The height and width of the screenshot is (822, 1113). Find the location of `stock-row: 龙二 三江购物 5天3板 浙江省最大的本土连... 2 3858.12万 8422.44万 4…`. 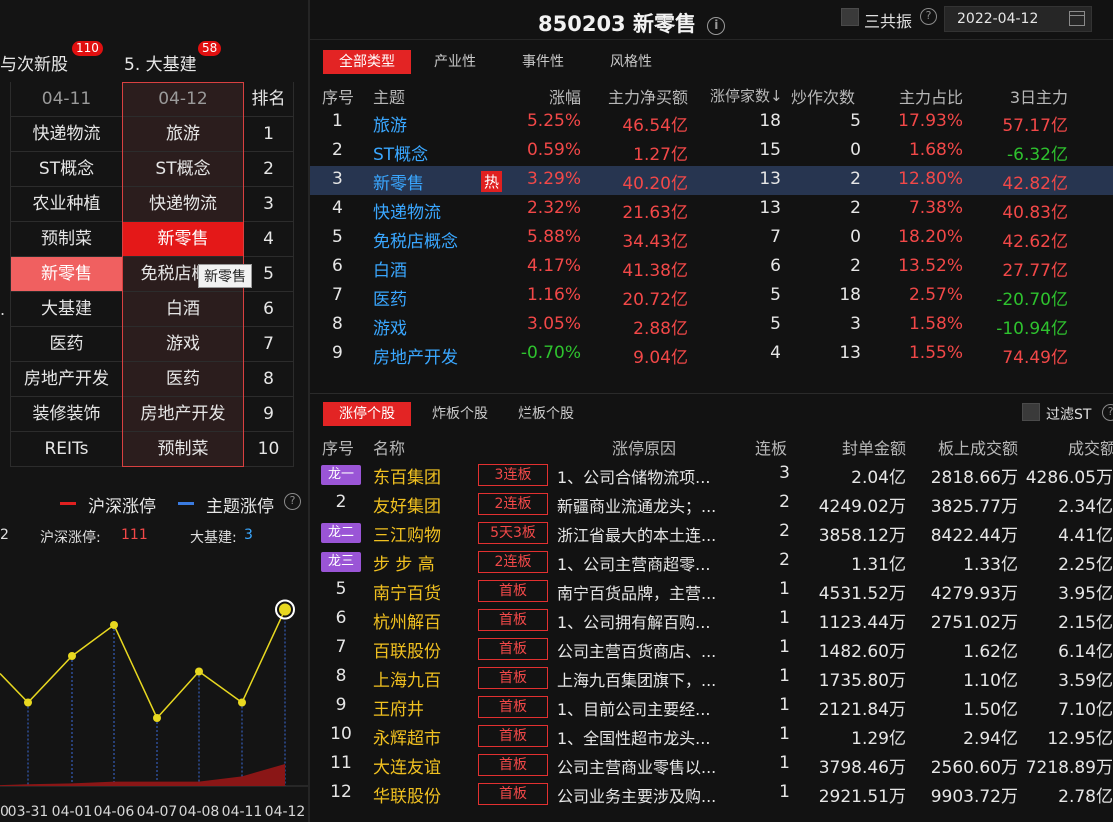

stock-row: 龙二 三江购物 5天3板 浙江省最大的本土连... 2 3858.12万 8422.44万 4… is located at coordinates (711, 532).